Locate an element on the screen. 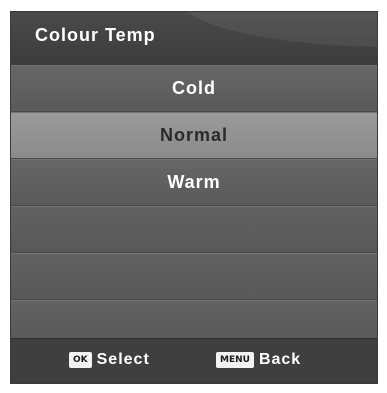 This screenshot has width=387, height=393. menu-header: Colour Temp is located at coordinates (194, 38).